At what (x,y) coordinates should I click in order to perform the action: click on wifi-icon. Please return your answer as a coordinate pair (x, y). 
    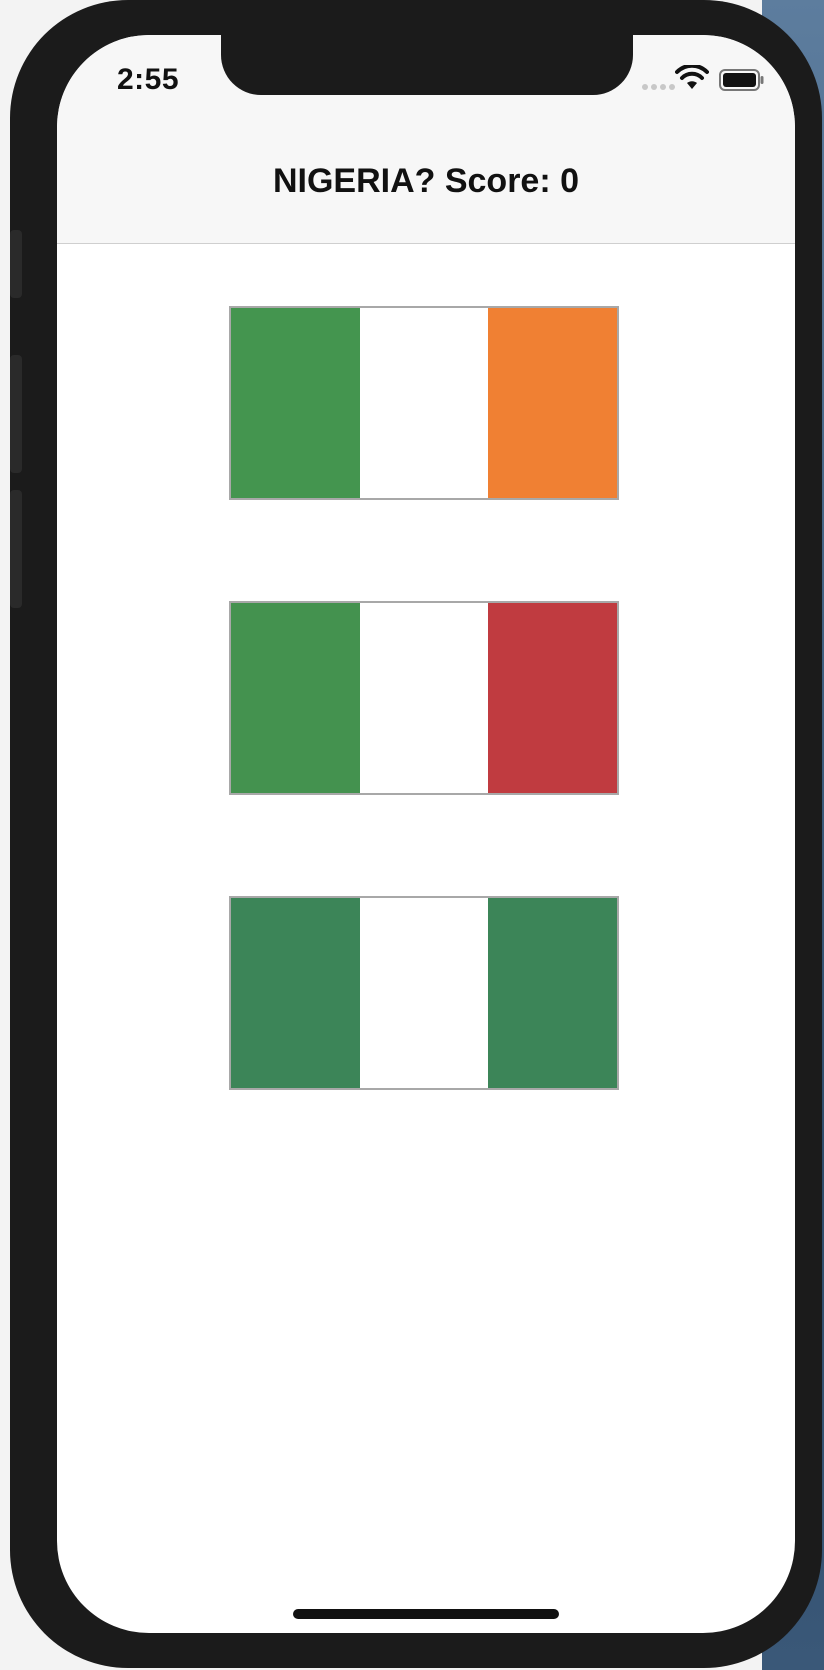
    Looking at the image, I should click on (692, 77).